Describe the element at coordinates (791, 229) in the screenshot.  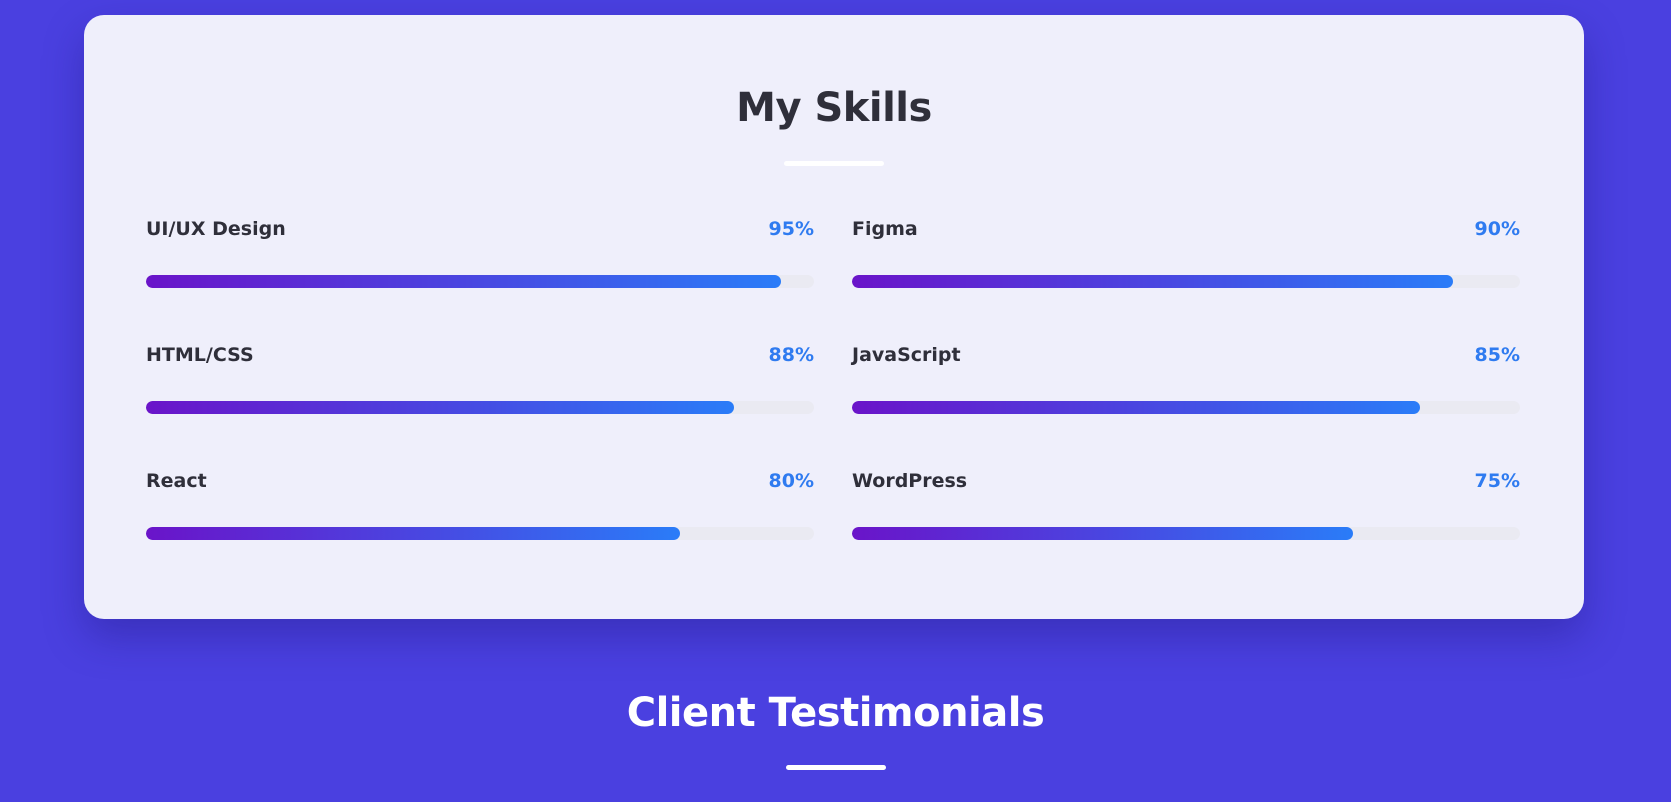
I see `skill-percent: 95%` at that location.